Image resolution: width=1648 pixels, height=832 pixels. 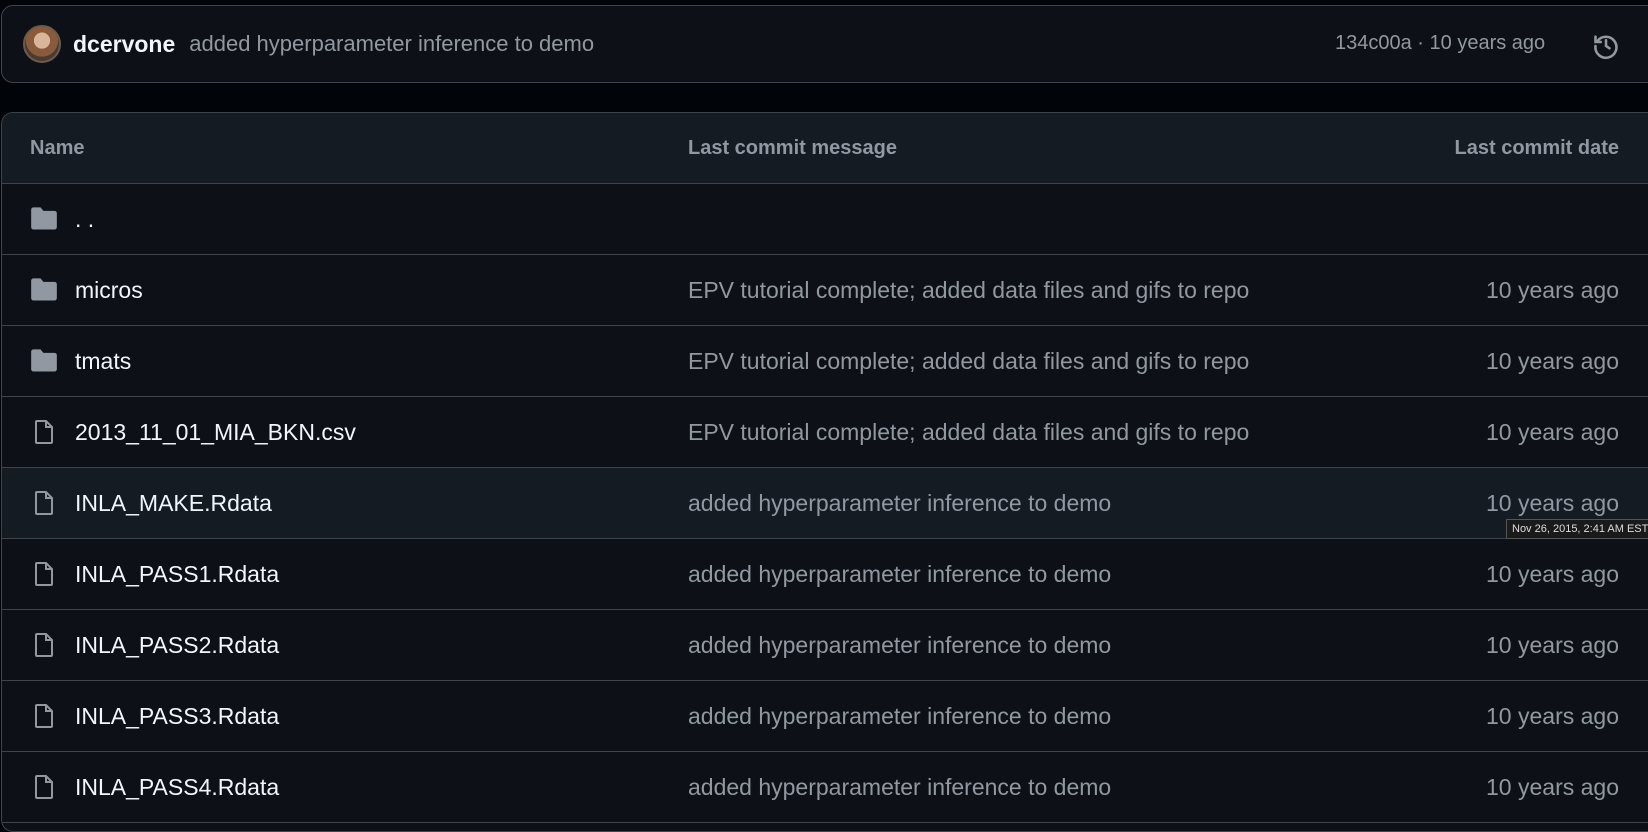 What do you see at coordinates (109, 290) in the screenshot?
I see `file-name-link: micros` at bounding box center [109, 290].